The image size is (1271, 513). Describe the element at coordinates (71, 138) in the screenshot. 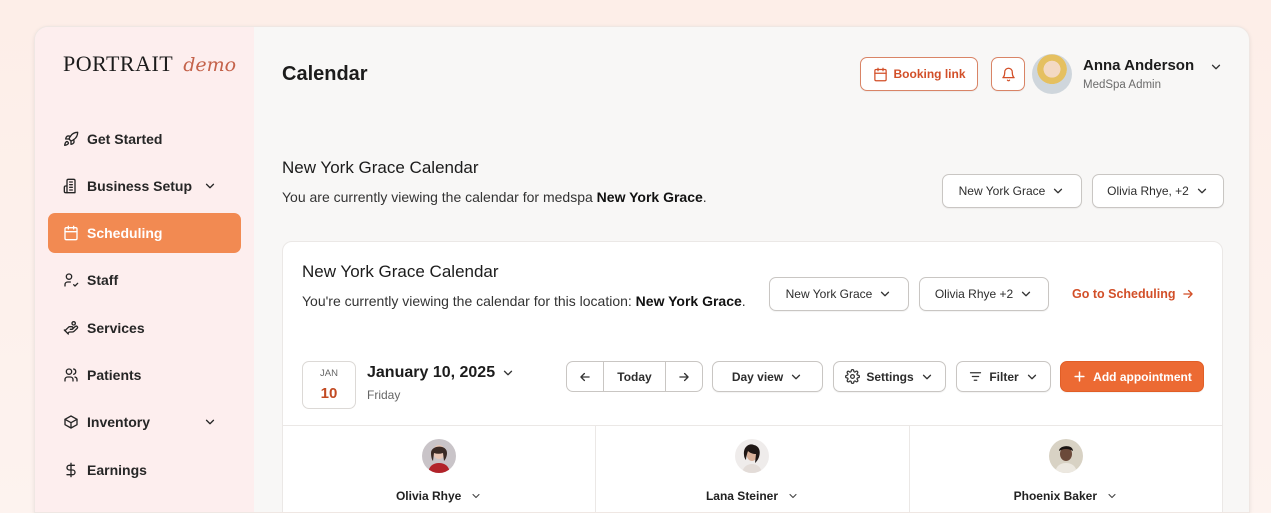

I see `rocket-icon` at that location.